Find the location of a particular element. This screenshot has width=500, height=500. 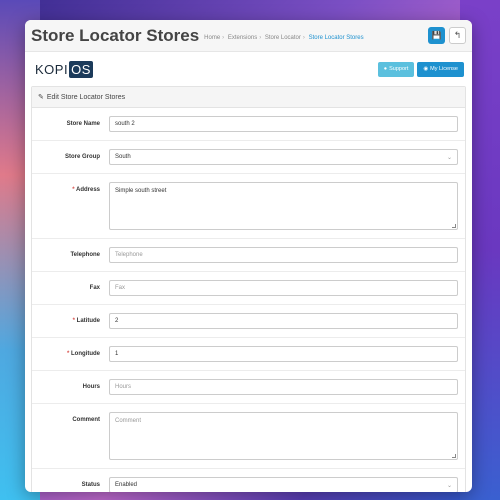

page-title: Store Locator Stores is located at coordinates (115, 35).